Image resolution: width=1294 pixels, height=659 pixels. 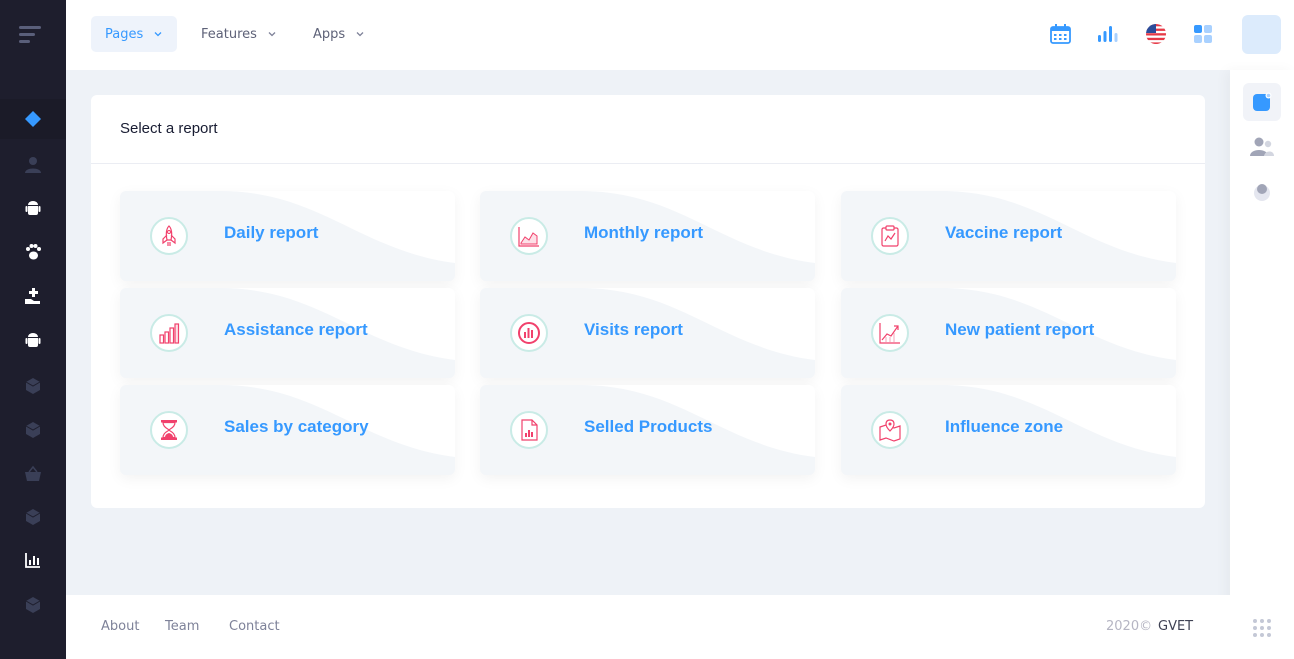 I want to click on map-pin-icon, so click(x=890, y=430).